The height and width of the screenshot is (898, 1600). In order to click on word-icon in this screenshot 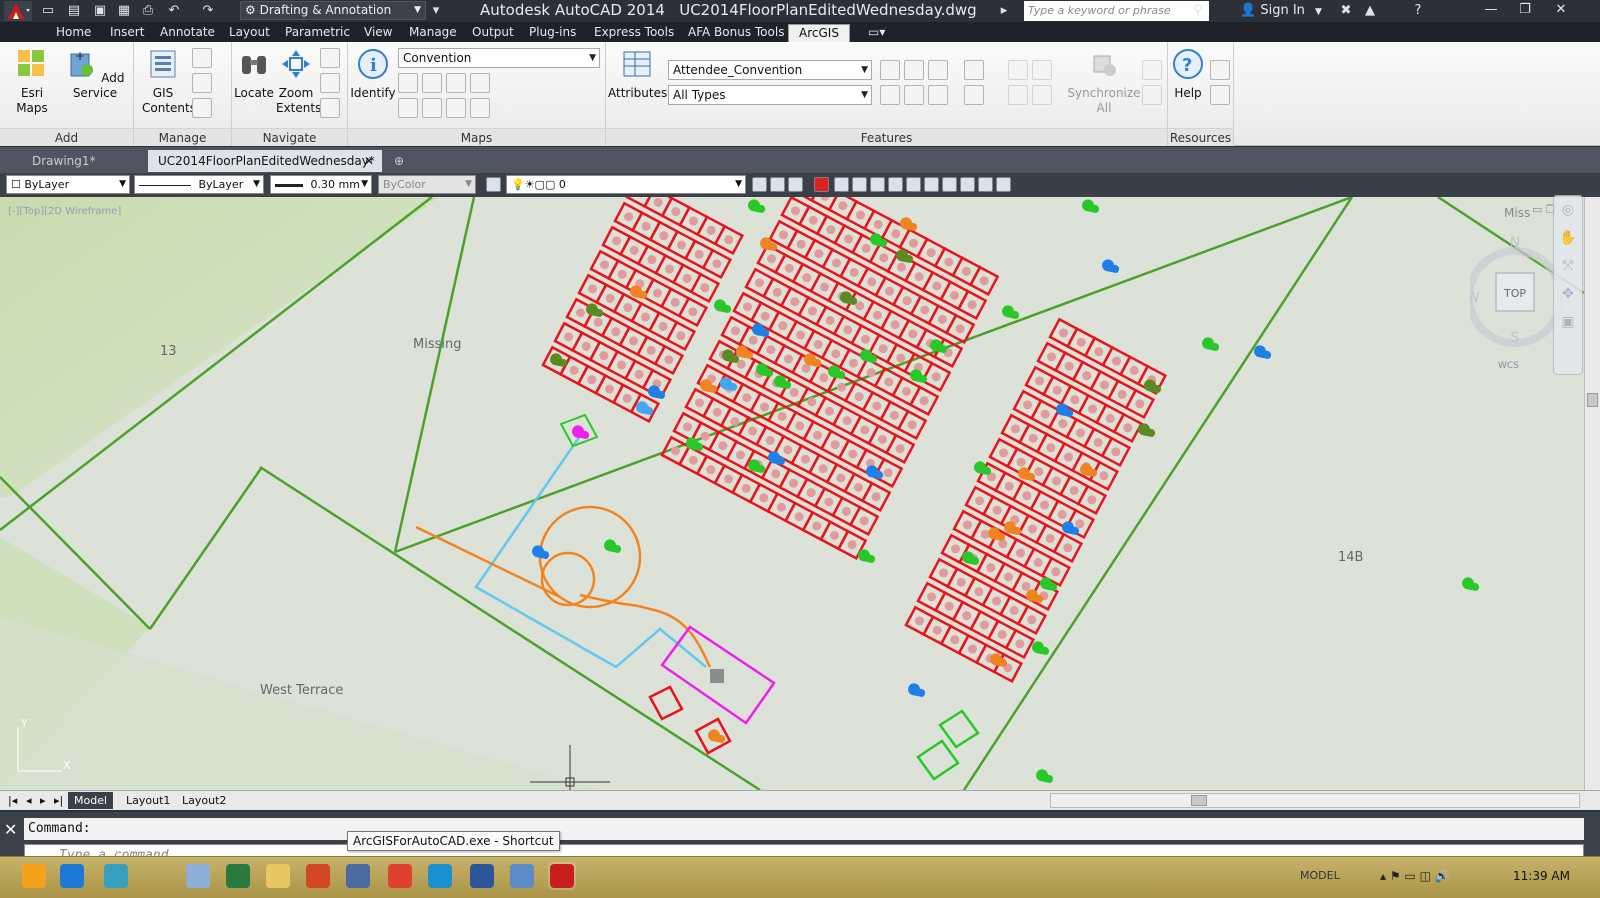, I will do `click(482, 876)`.